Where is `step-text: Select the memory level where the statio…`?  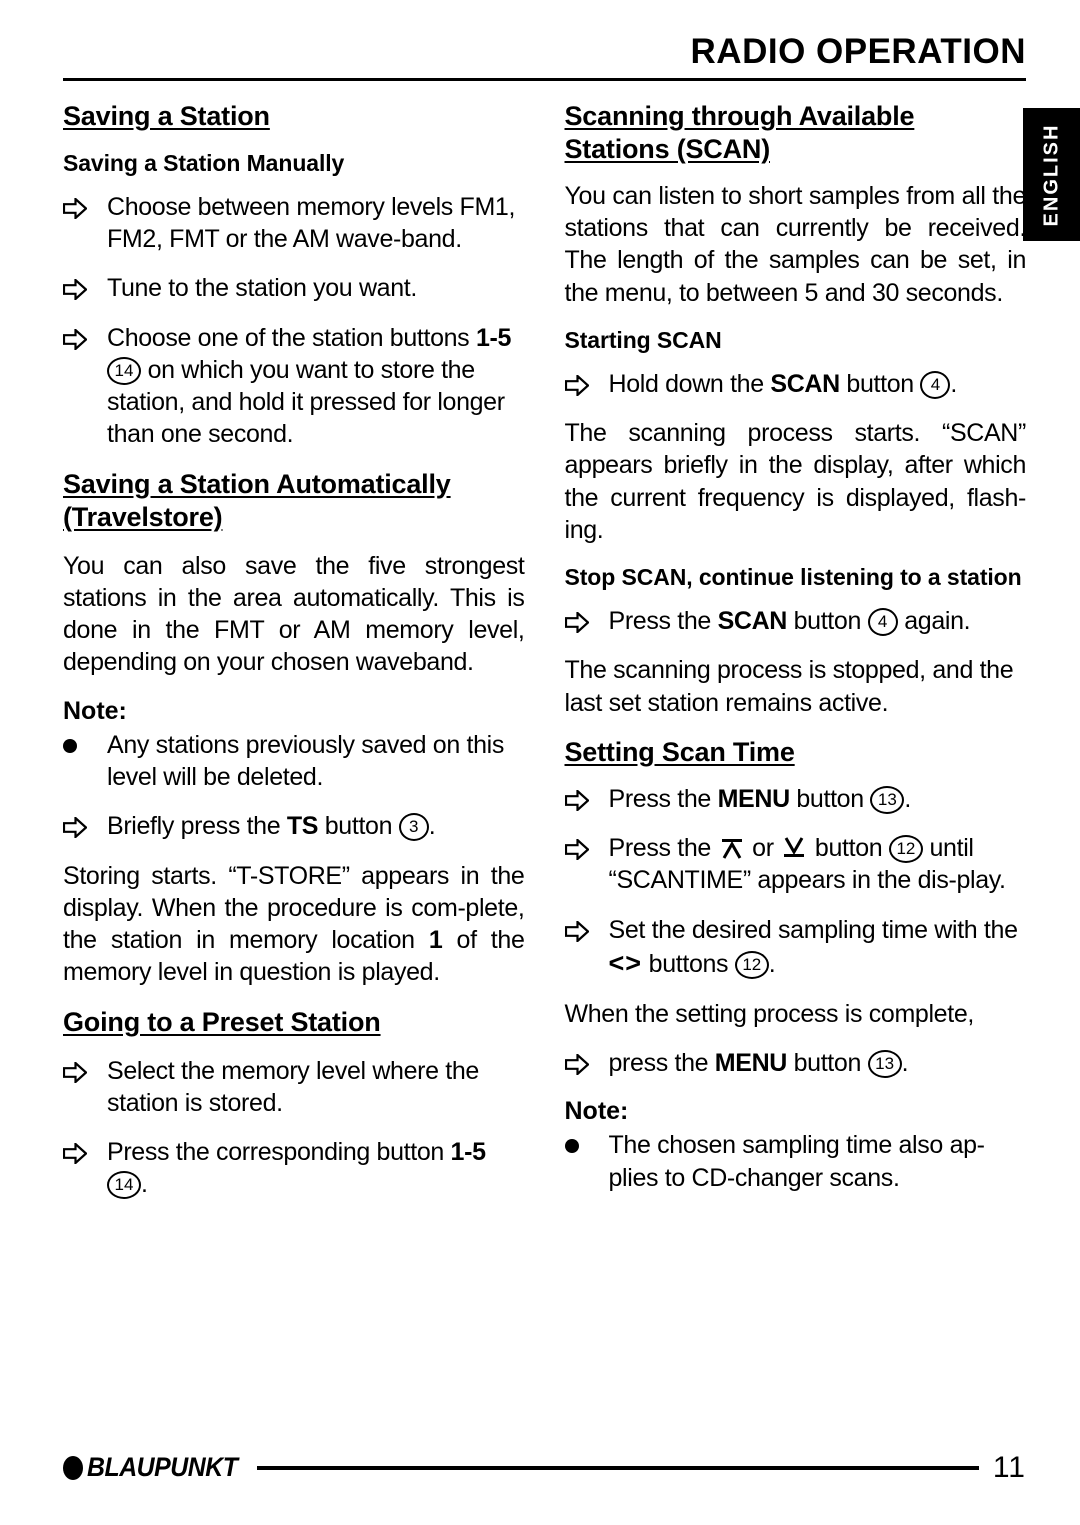
step-text: Select the memory level where the statio… is located at coordinates (293, 1086).